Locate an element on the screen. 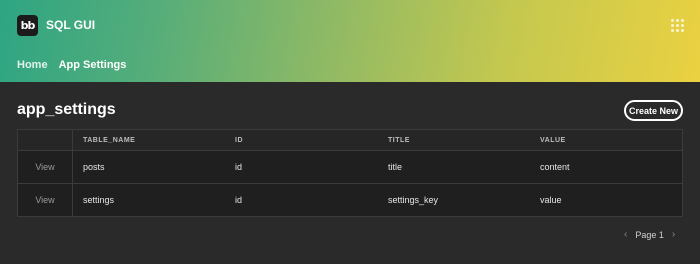 The height and width of the screenshot is (264, 700). chevron-right-icon: › is located at coordinates (673, 234).